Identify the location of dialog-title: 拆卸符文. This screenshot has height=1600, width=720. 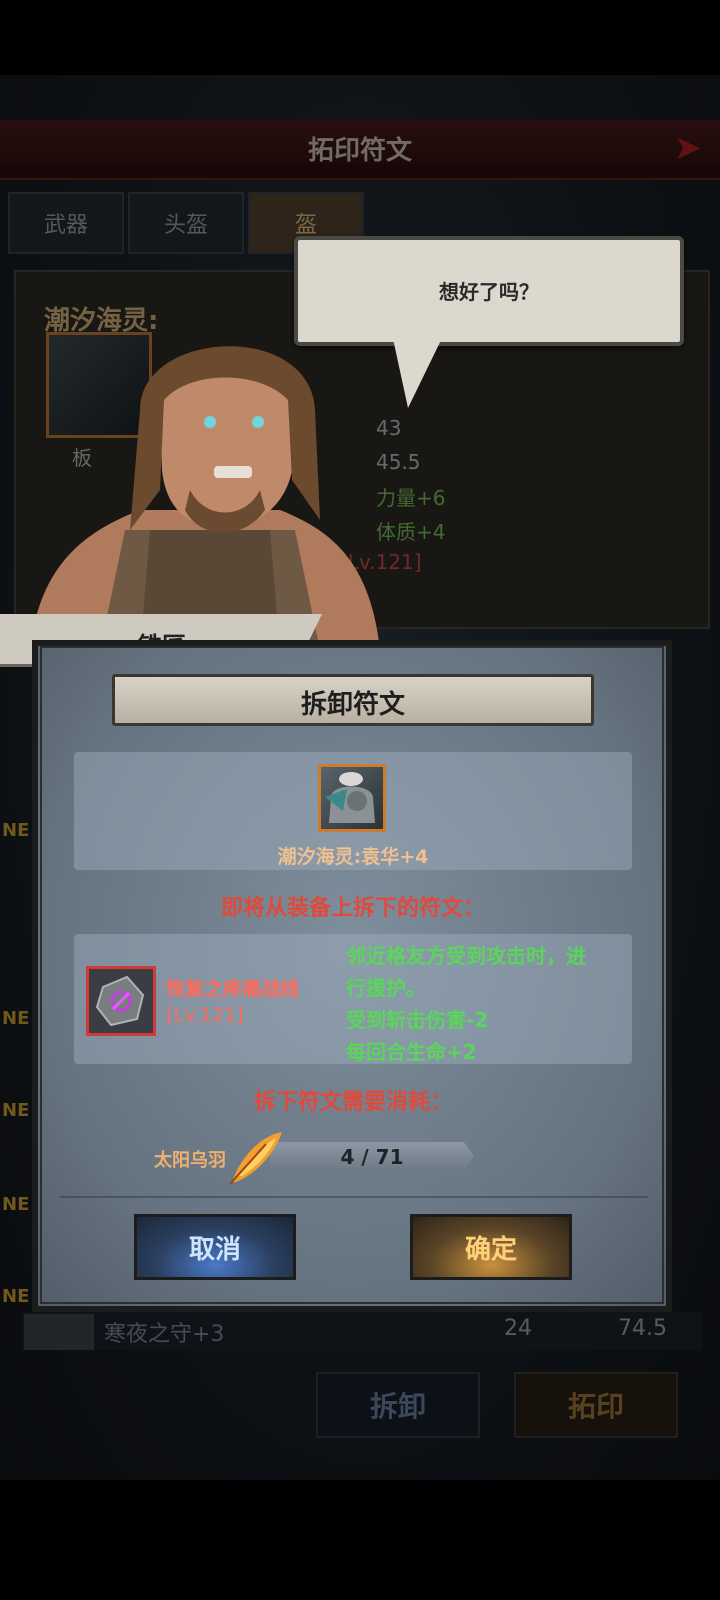
(352, 705).